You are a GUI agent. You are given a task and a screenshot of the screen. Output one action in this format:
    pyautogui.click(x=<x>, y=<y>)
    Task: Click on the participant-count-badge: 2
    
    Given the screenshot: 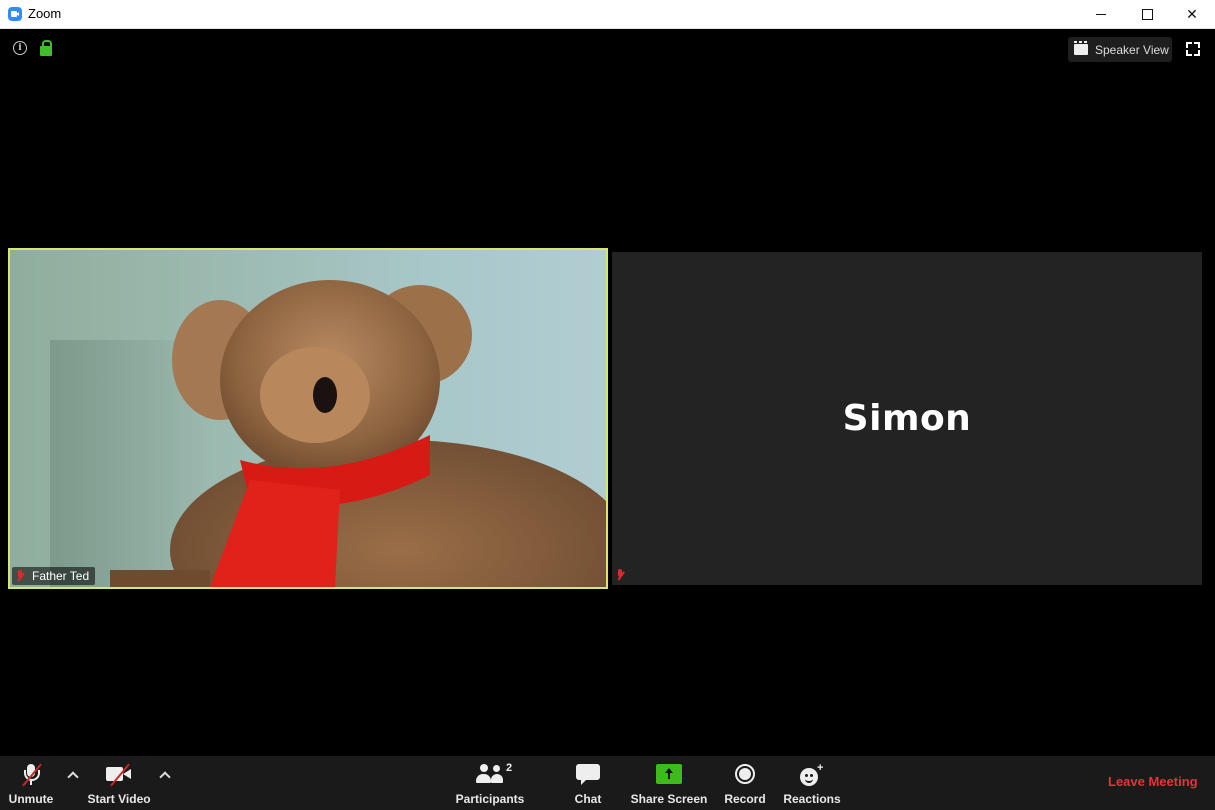 What is the action you would take?
    pyautogui.click(x=509, y=768)
    